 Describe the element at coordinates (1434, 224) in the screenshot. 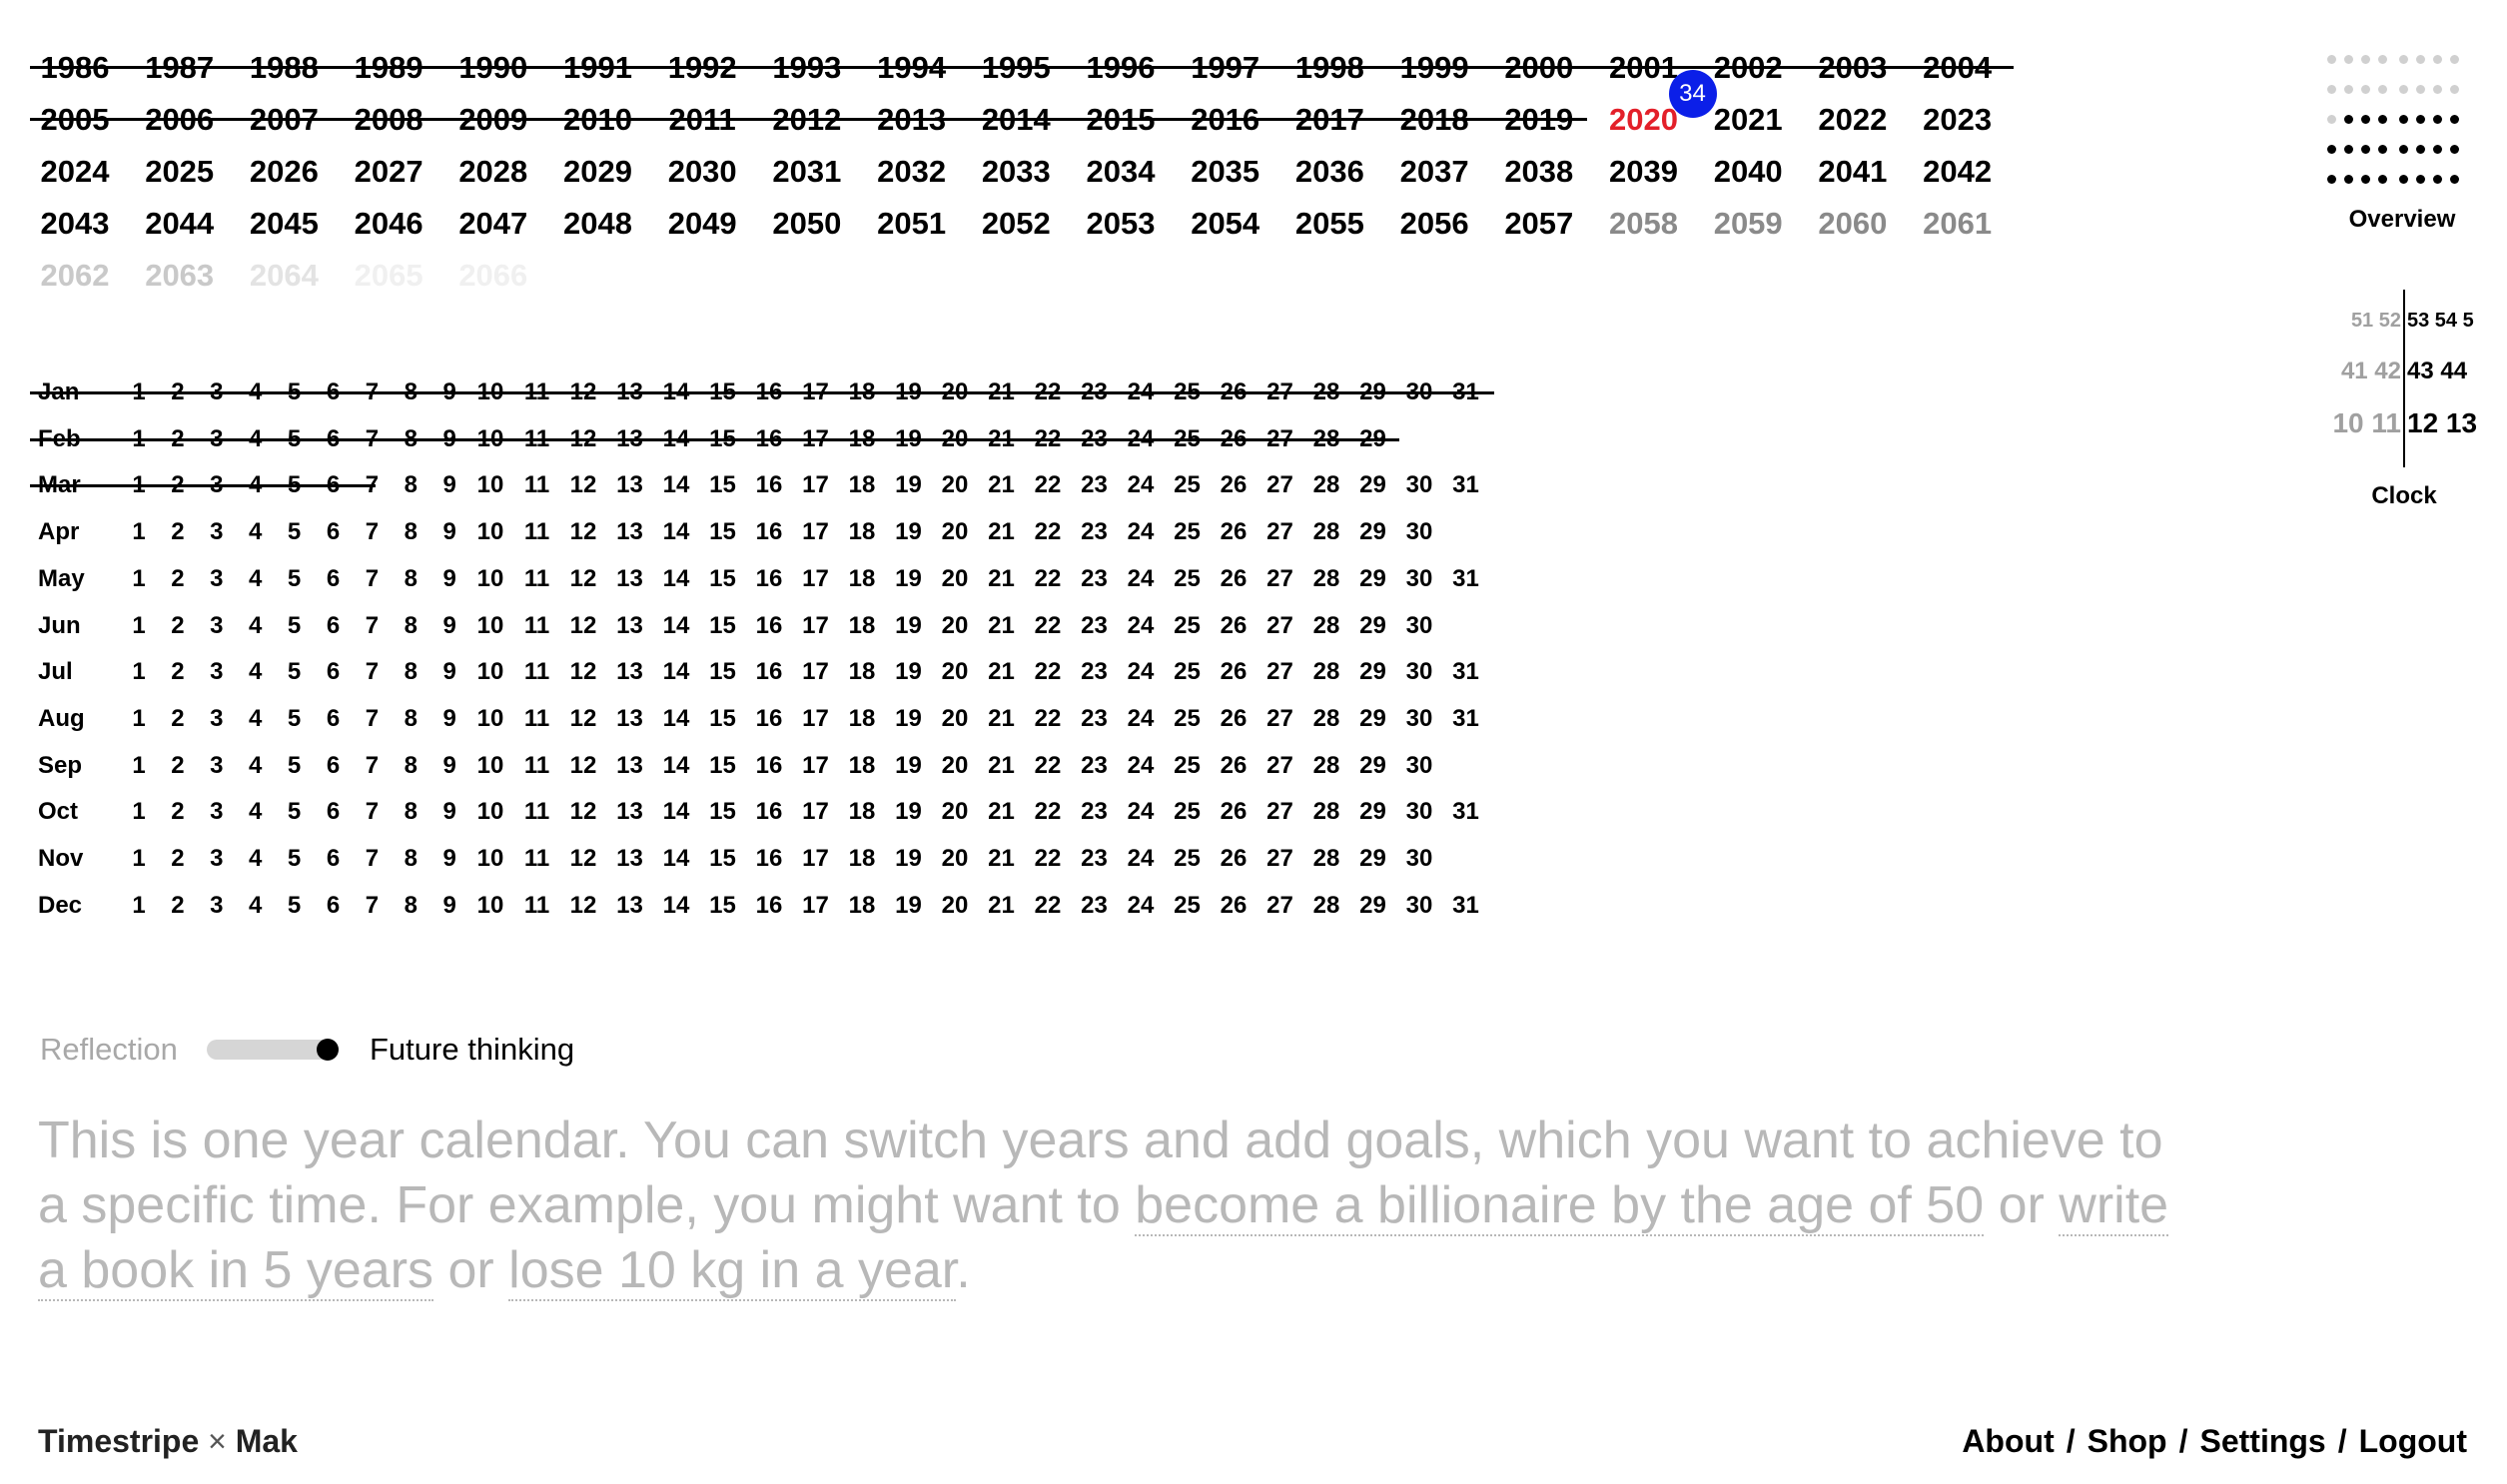

I see `year-2056: 2056` at that location.